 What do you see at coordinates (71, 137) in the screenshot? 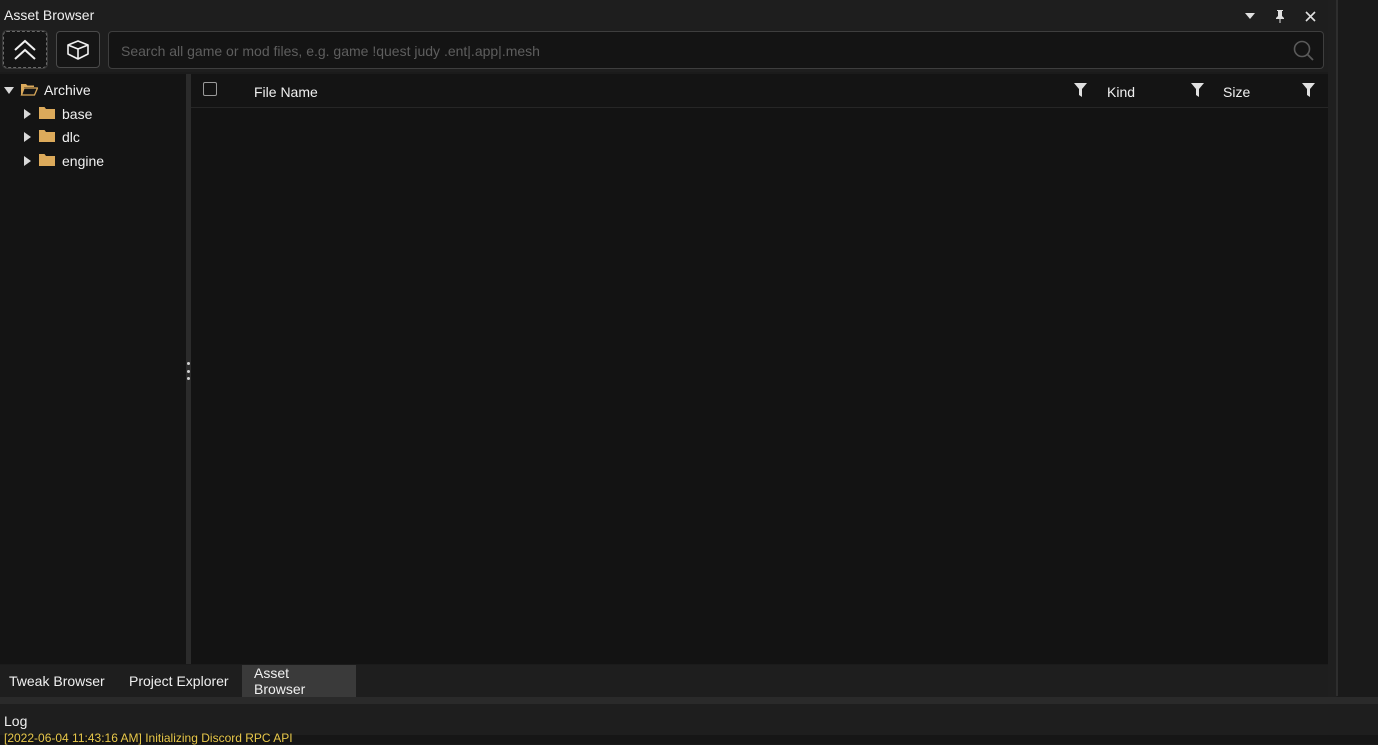
I see `tree-item-label: dlc` at bounding box center [71, 137].